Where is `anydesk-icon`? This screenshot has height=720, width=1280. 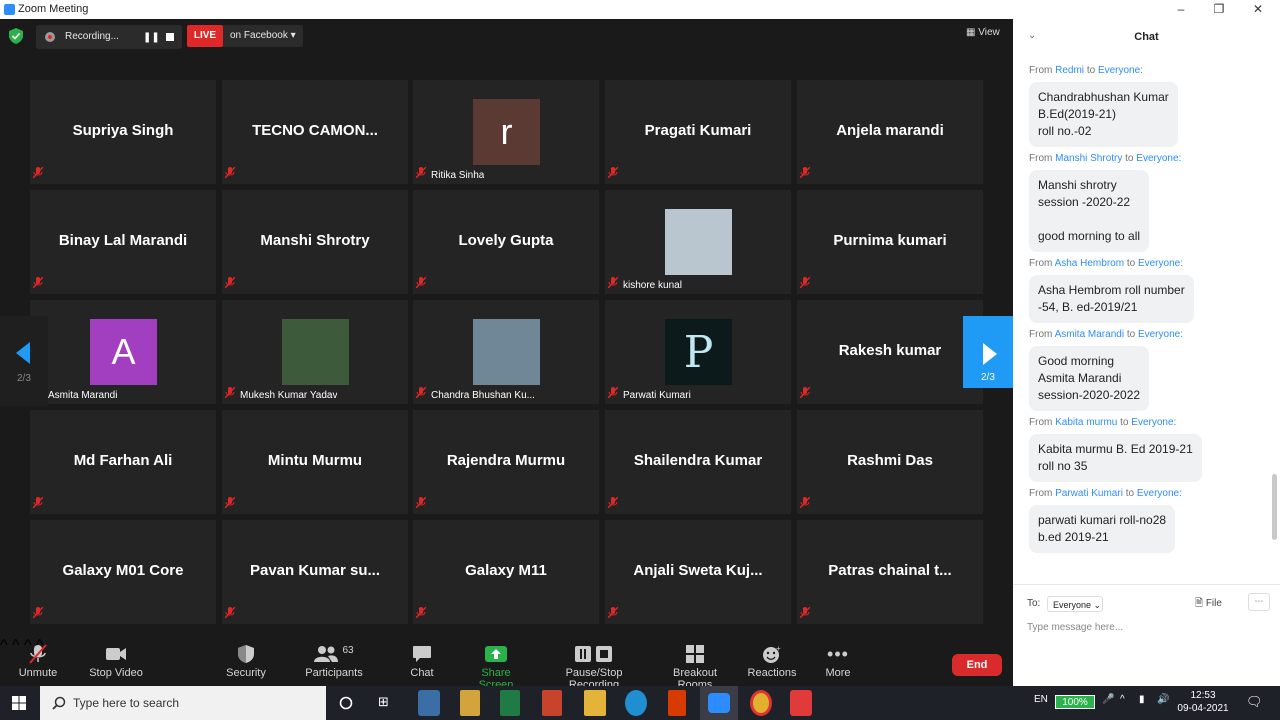
anydesk-icon is located at coordinates (801, 703).